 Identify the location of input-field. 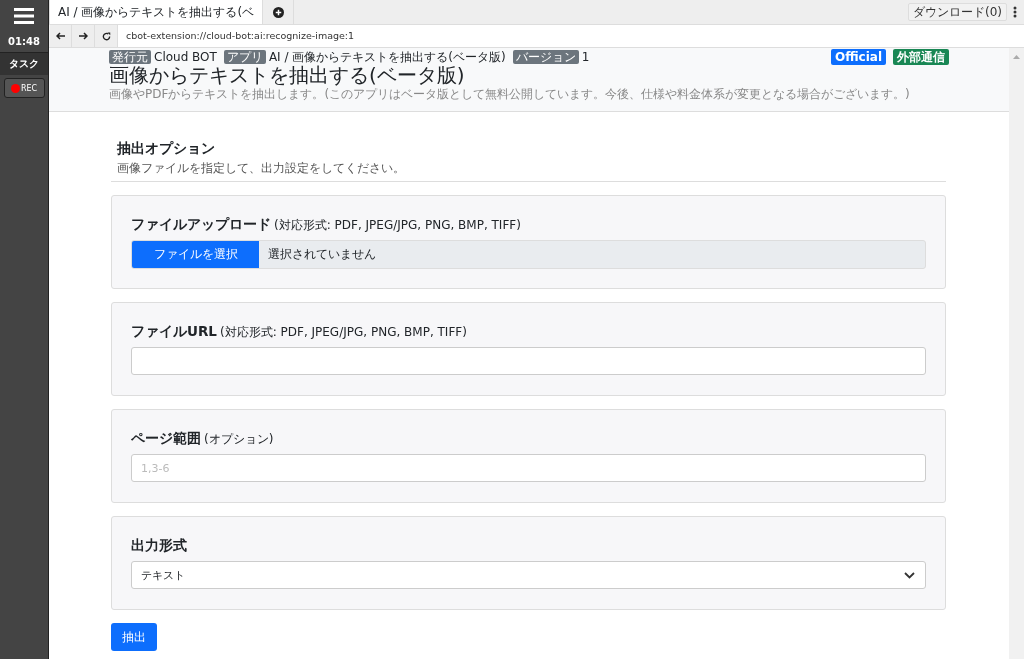
(528, 361).